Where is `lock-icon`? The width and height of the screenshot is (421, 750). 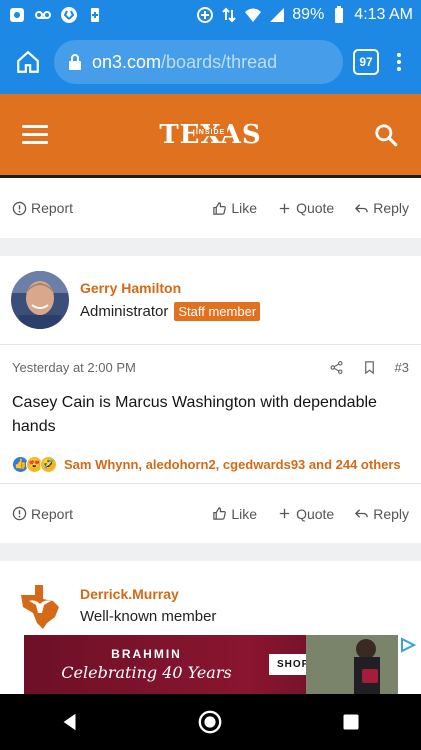 lock-icon is located at coordinates (75, 62).